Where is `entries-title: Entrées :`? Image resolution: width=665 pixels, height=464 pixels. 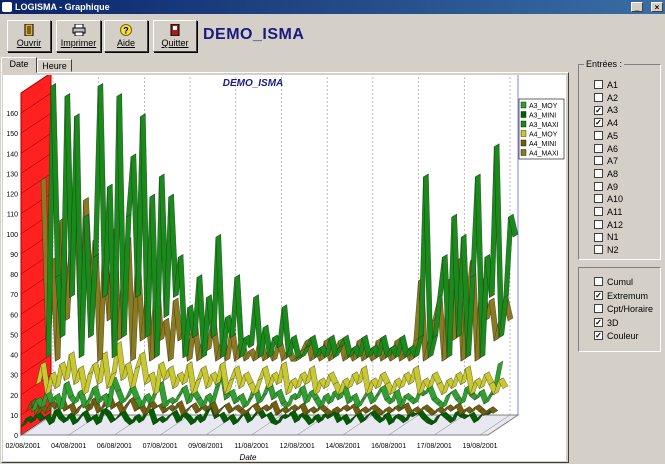 entries-title: Entrées : is located at coordinates (604, 64).